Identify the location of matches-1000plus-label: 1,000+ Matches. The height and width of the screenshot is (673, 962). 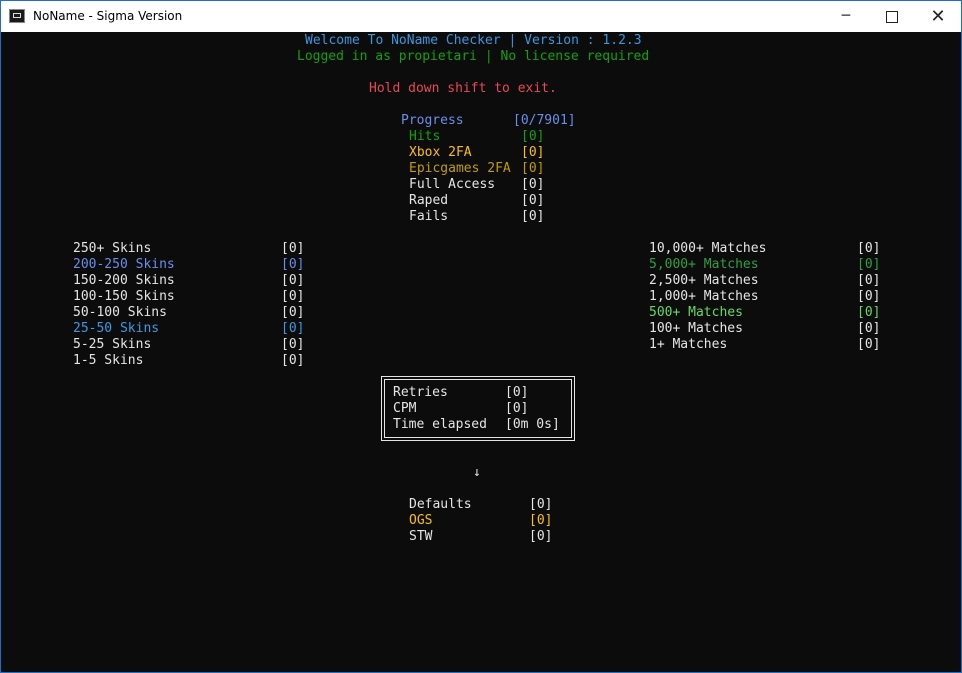
(704, 296).